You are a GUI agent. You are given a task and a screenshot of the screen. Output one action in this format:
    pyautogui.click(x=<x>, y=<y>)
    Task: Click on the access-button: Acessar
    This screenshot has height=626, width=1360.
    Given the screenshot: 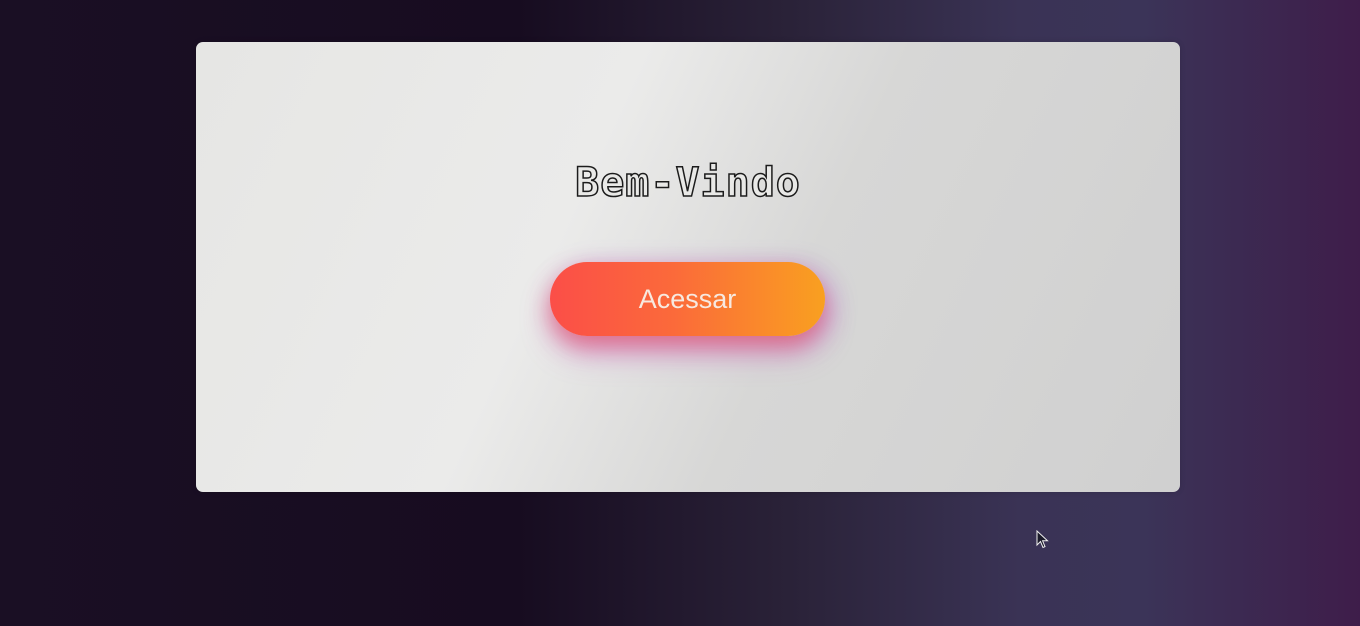 What is the action you would take?
    pyautogui.click(x=687, y=299)
    